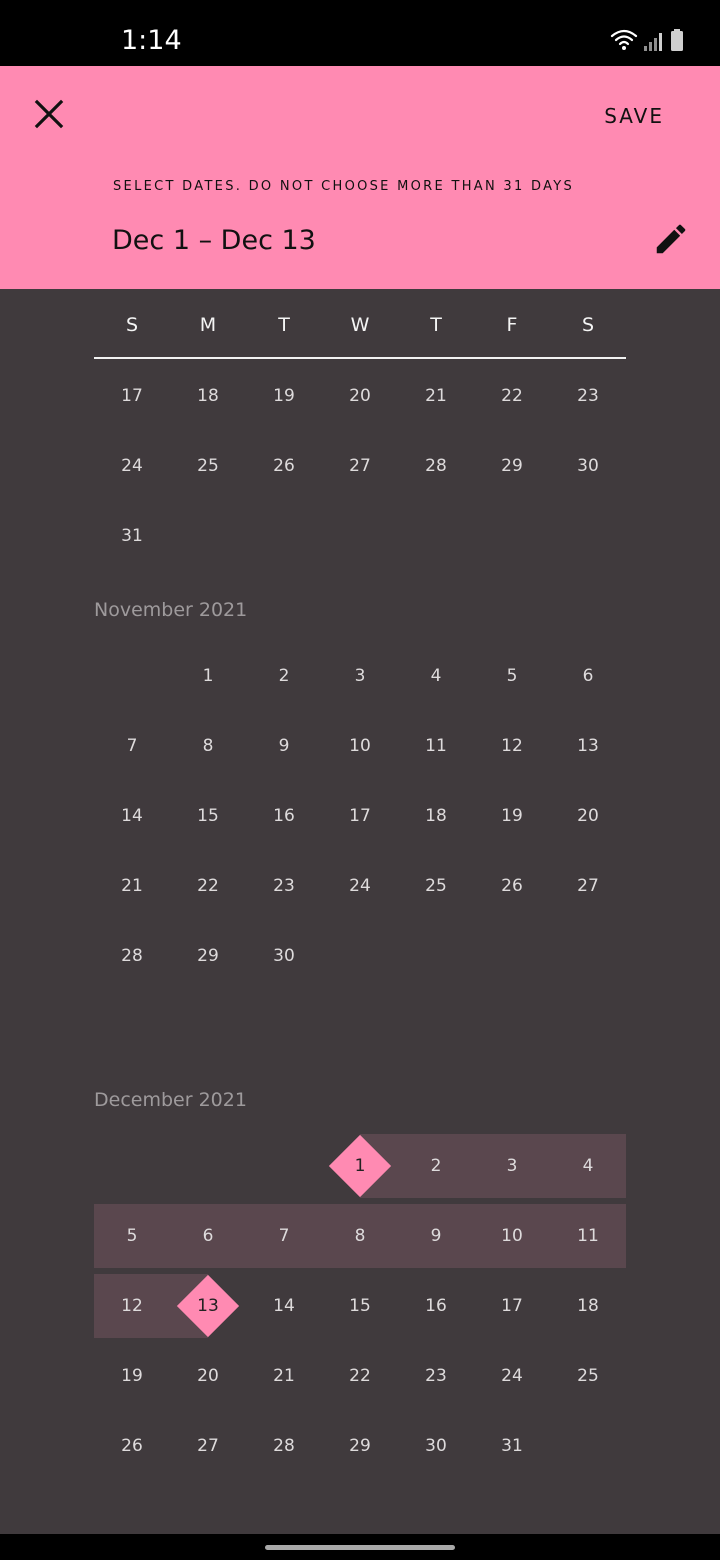  I want to click on day-number: 8, so click(208, 746).